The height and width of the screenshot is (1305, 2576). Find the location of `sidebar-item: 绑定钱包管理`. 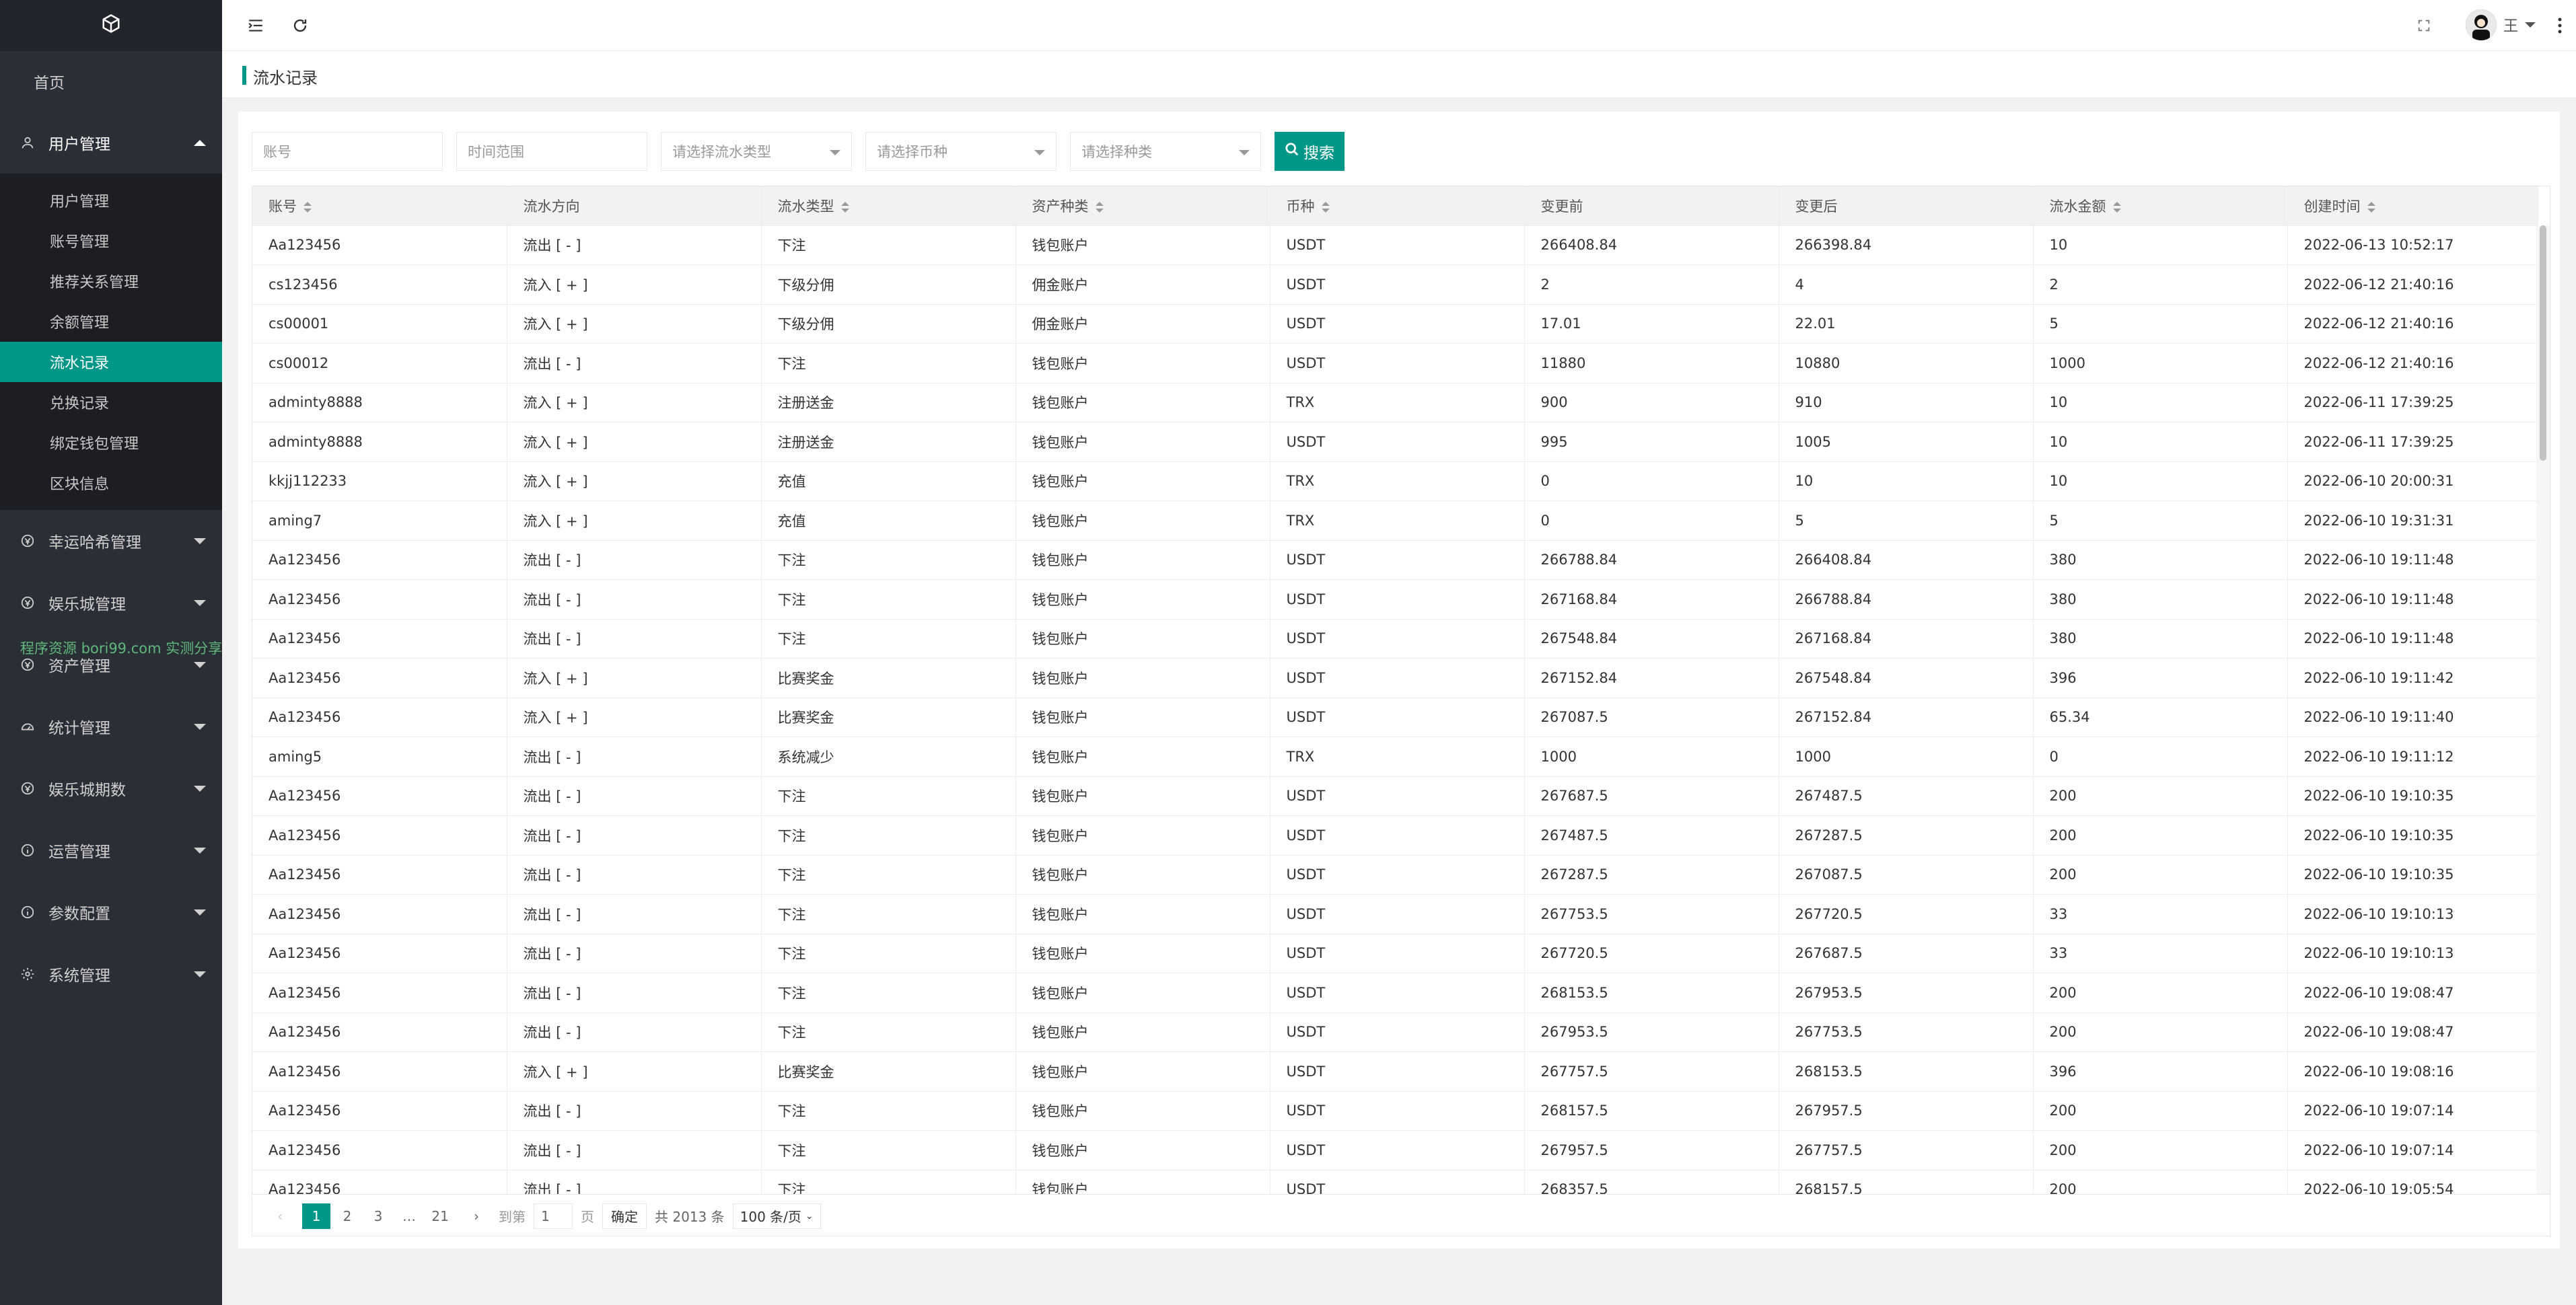

sidebar-item: 绑定钱包管理 is located at coordinates (111, 443).